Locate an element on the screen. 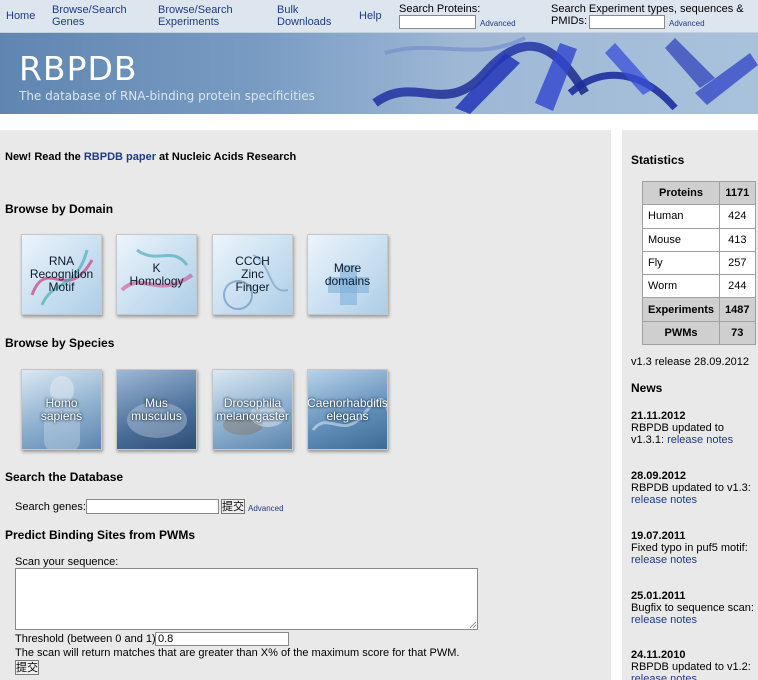  search-experiments-label-pmids: PMIDs: is located at coordinates (569, 21).